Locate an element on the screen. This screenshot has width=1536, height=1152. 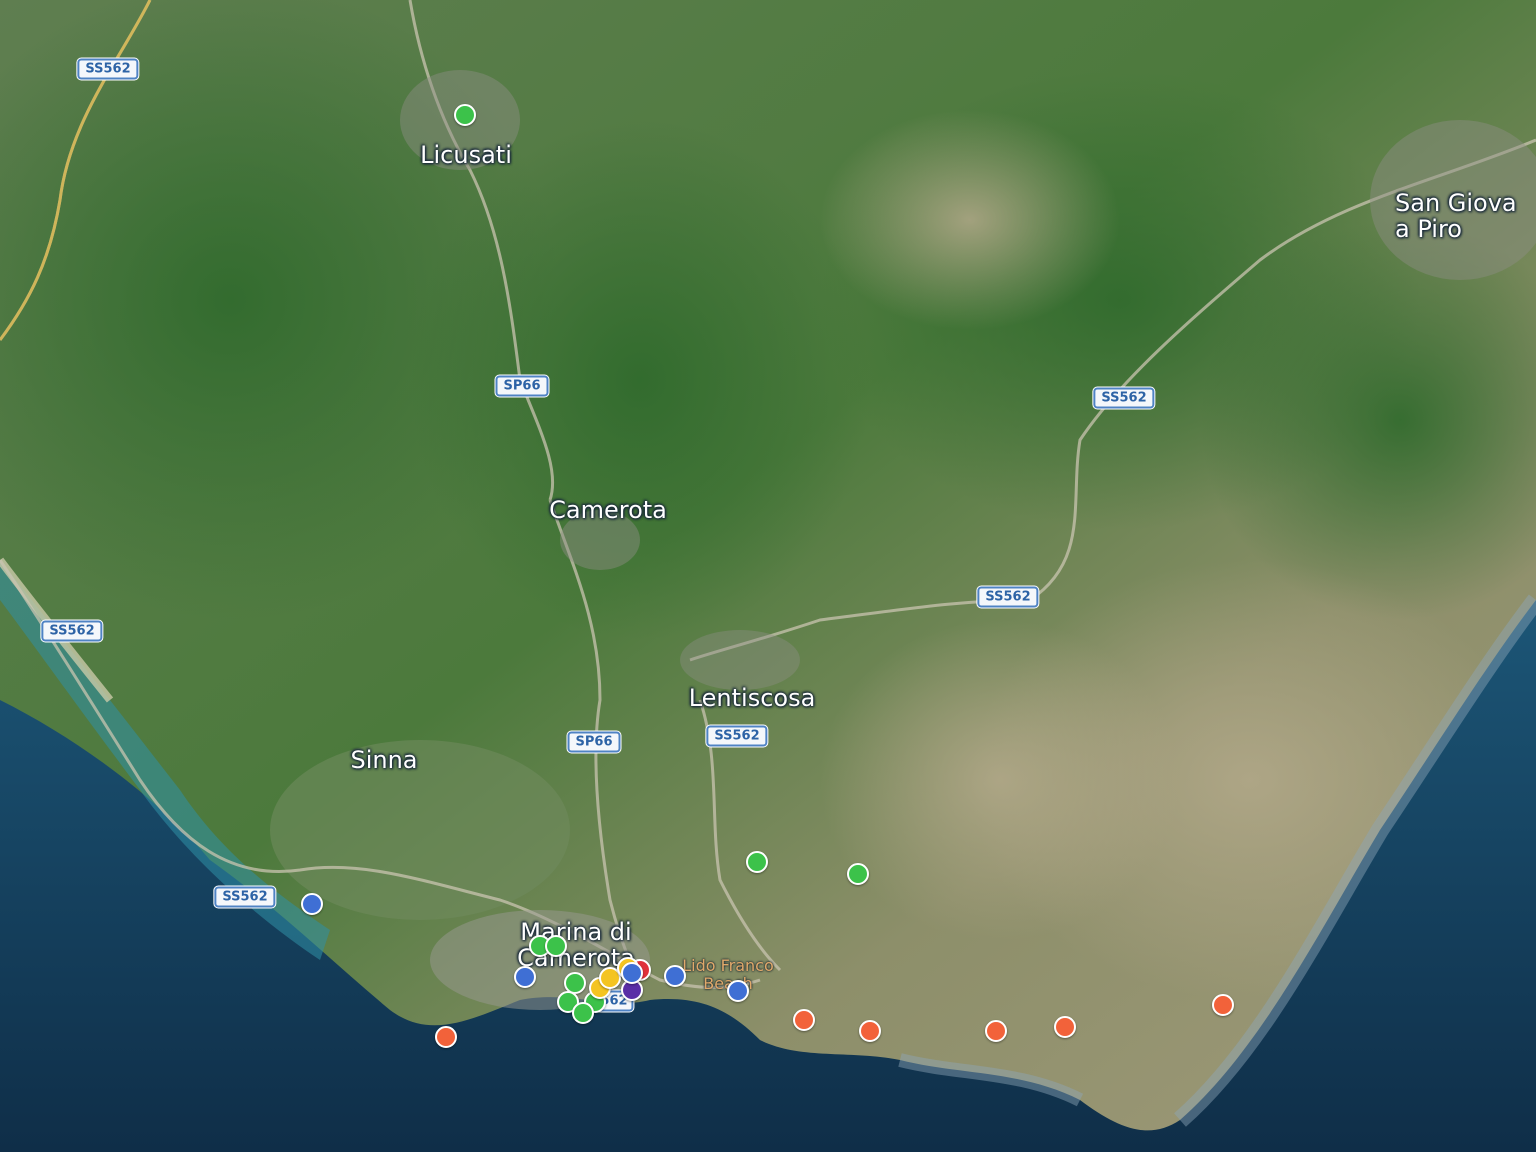
place-label-licusati: Licusati is located at coordinates (466, 155).